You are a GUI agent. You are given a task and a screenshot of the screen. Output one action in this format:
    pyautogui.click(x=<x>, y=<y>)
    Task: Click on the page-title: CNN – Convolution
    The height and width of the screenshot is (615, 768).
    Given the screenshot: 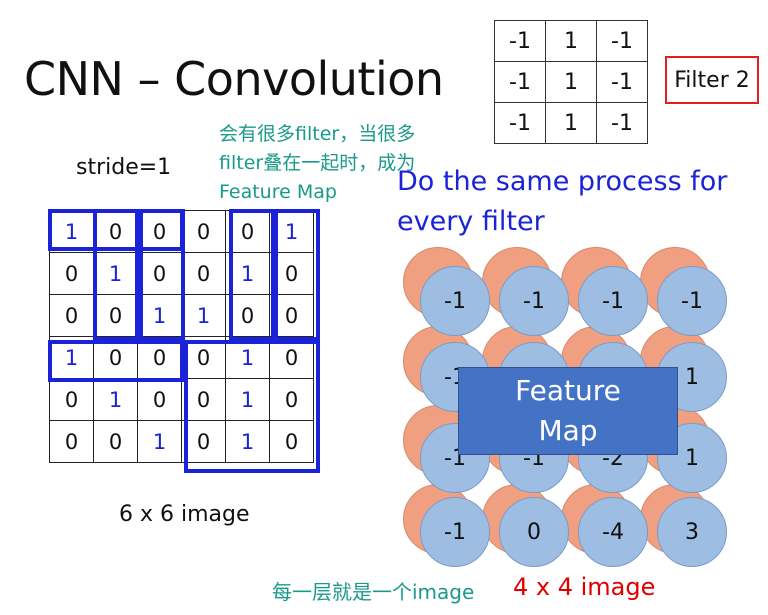 What is the action you would take?
    pyautogui.click(x=234, y=79)
    